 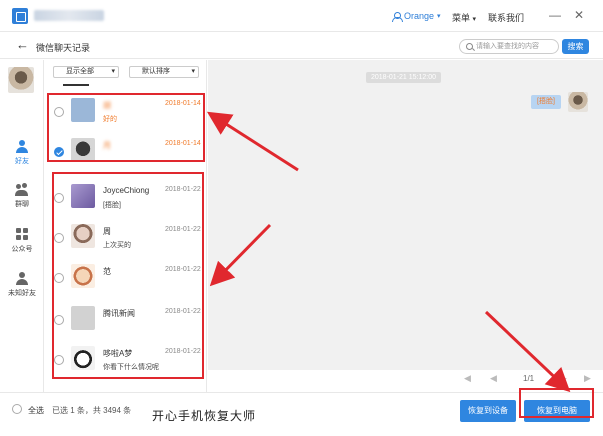 I want to click on nav-item-groups: 群聊, so click(x=22, y=196).